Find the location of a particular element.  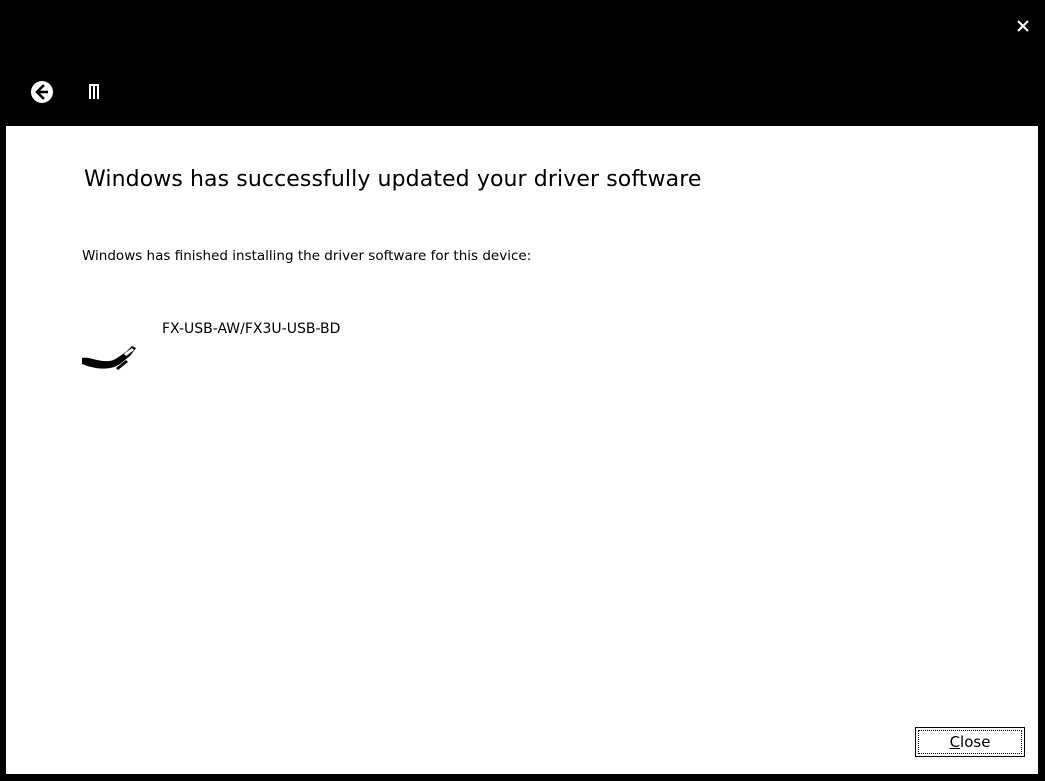

close-button-text: lose is located at coordinates (975, 742).